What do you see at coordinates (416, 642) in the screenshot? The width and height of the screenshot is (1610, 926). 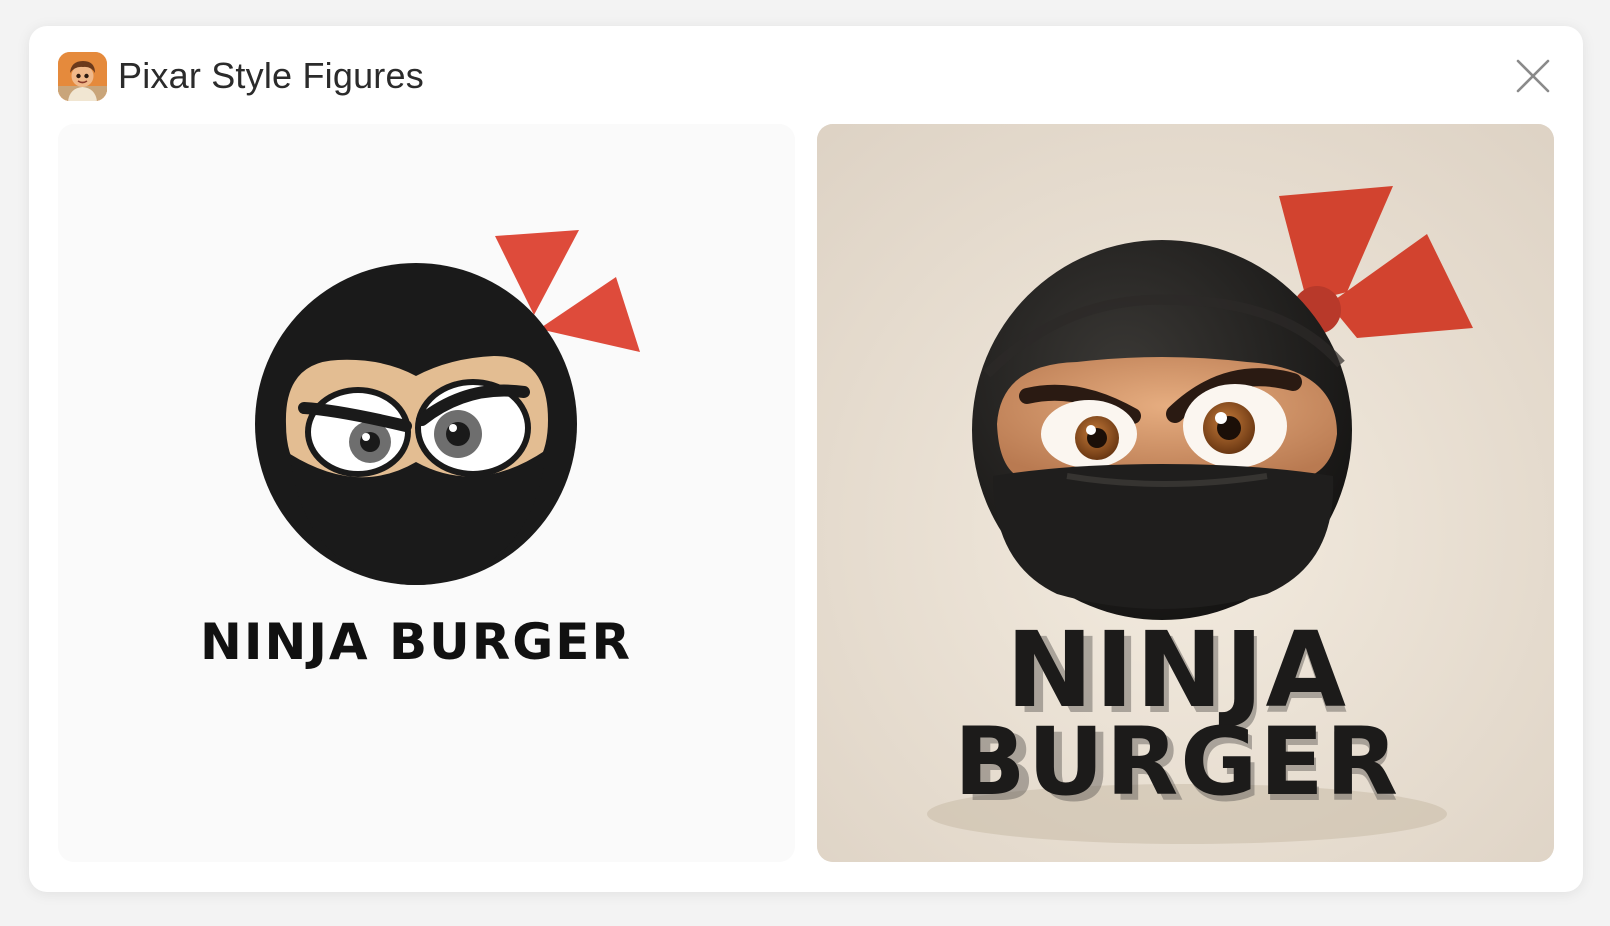 I see `logo-text: NINJA BURGER` at bounding box center [416, 642].